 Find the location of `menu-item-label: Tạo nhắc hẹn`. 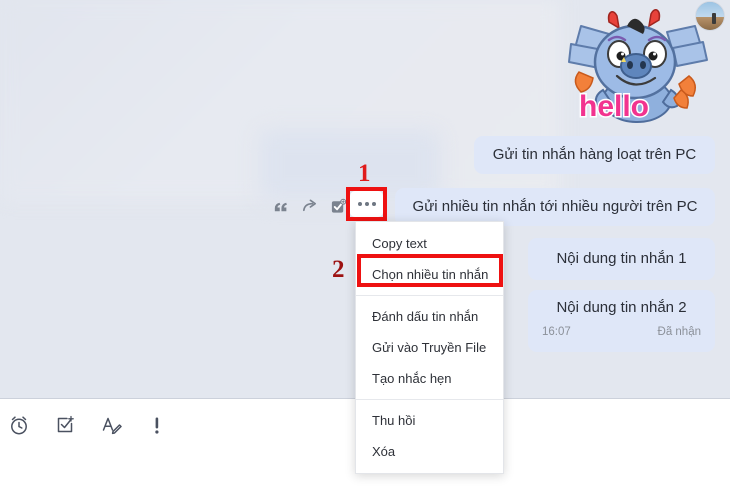

menu-item-label: Tạo nhắc hẹn is located at coordinates (412, 378).